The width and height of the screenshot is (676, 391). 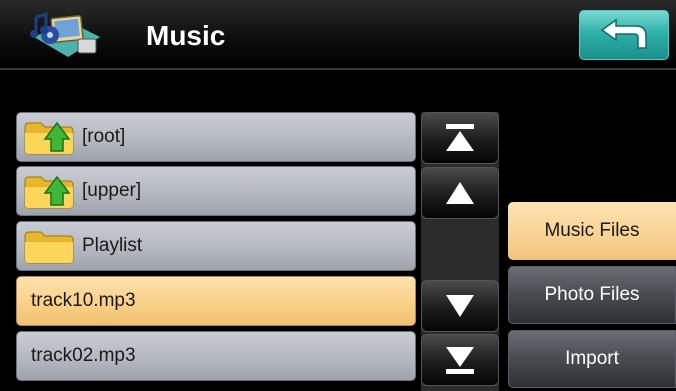 What do you see at coordinates (216, 137) in the screenshot?
I see `list-item-root: [root]` at bounding box center [216, 137].